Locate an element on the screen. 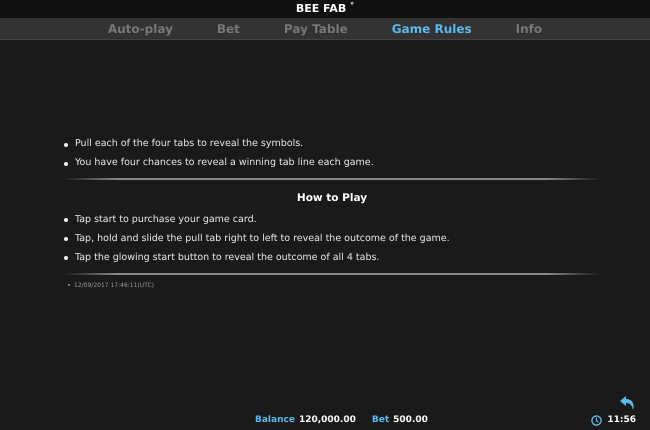  game-title: BEE FAB $^{°}$ is located at coordinates (325, 8).